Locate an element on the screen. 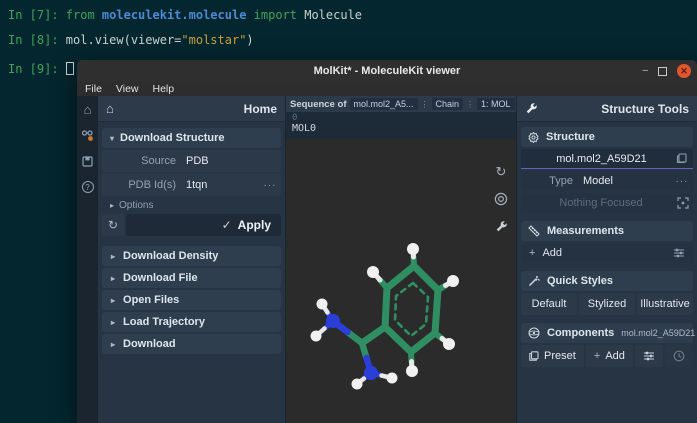 This screenshot has height=423, width=697. structure-tools-header: Structure Tools is located at coordinates (607, 109).